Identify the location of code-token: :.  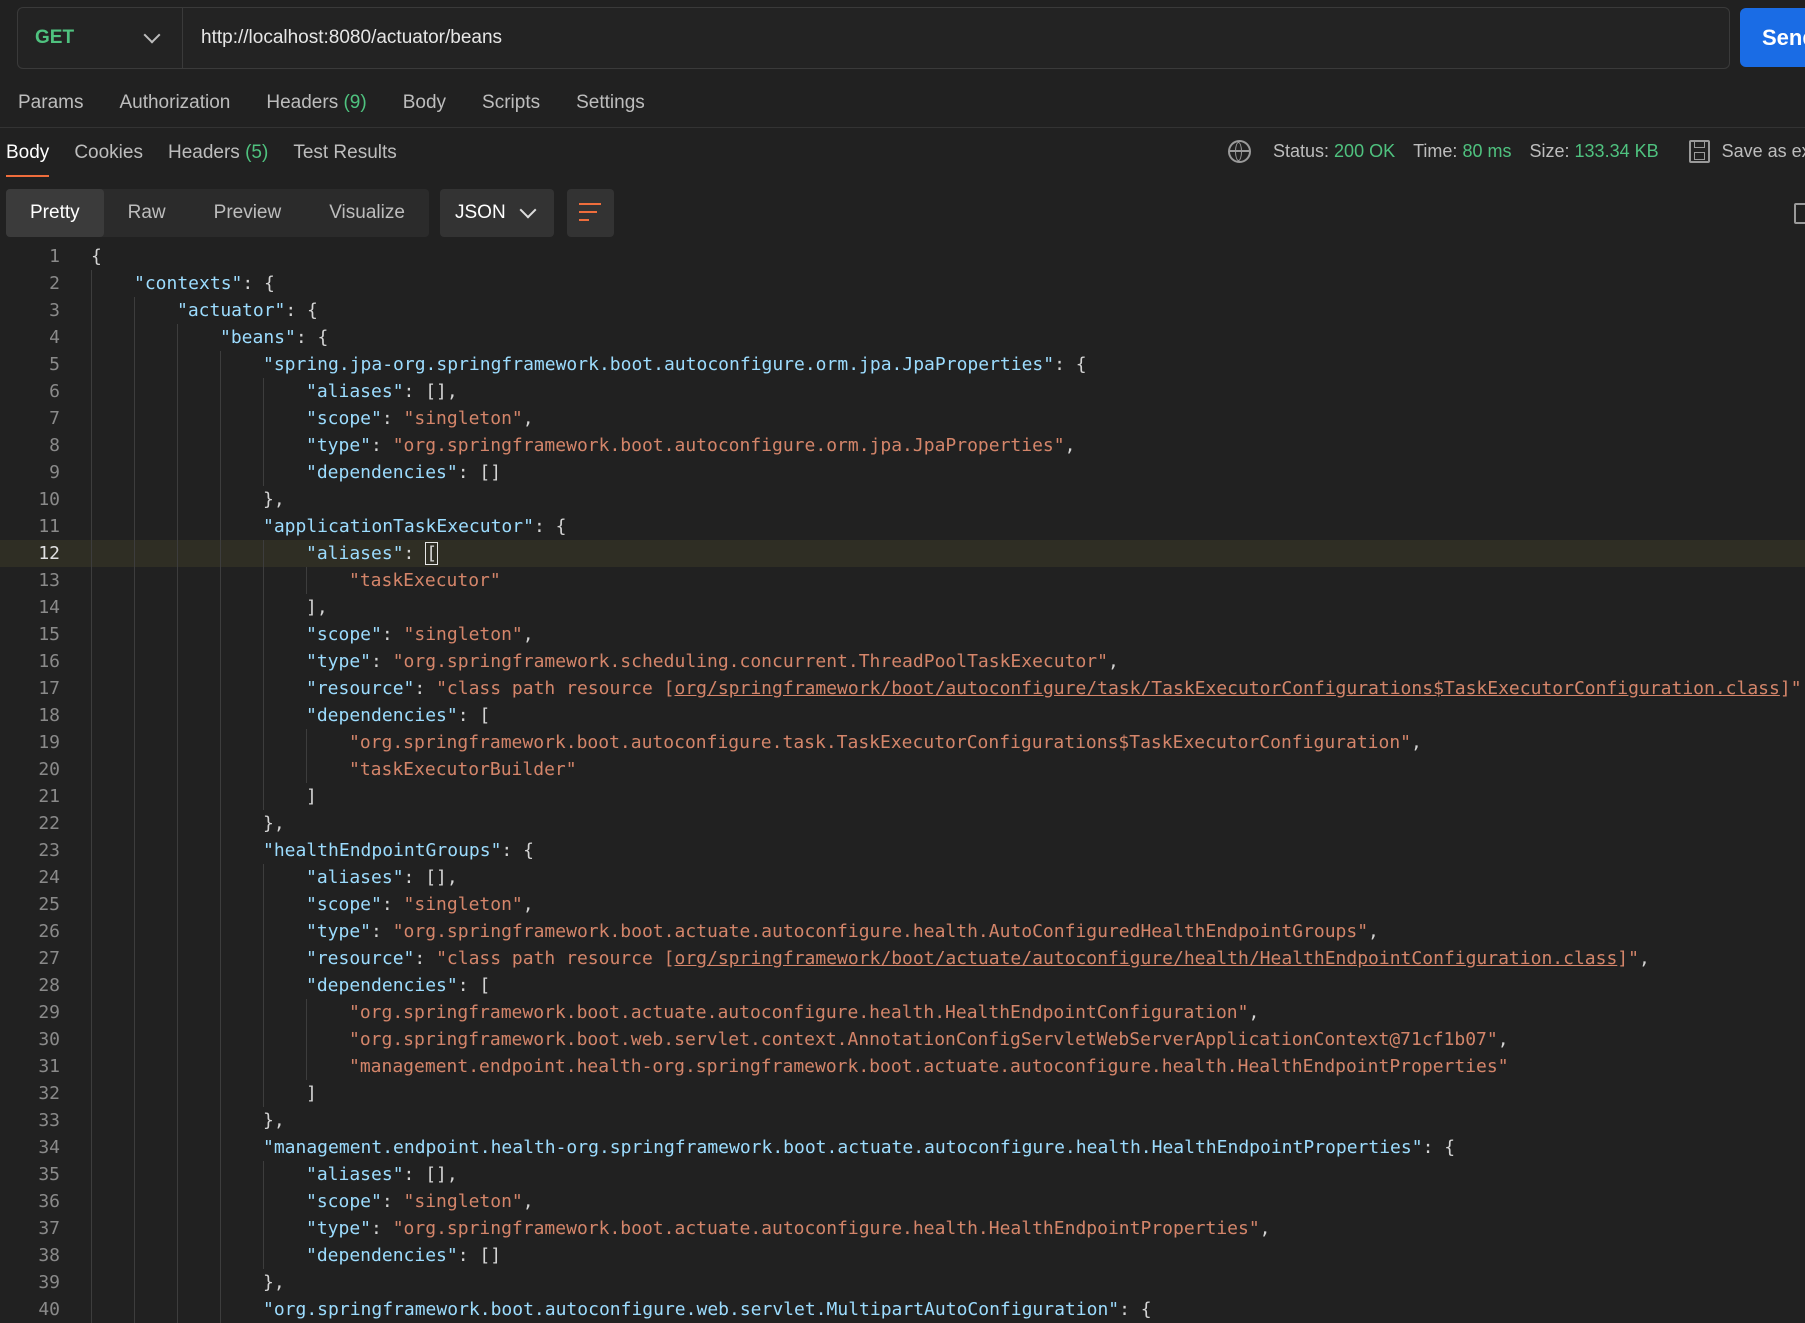
(382, 445).